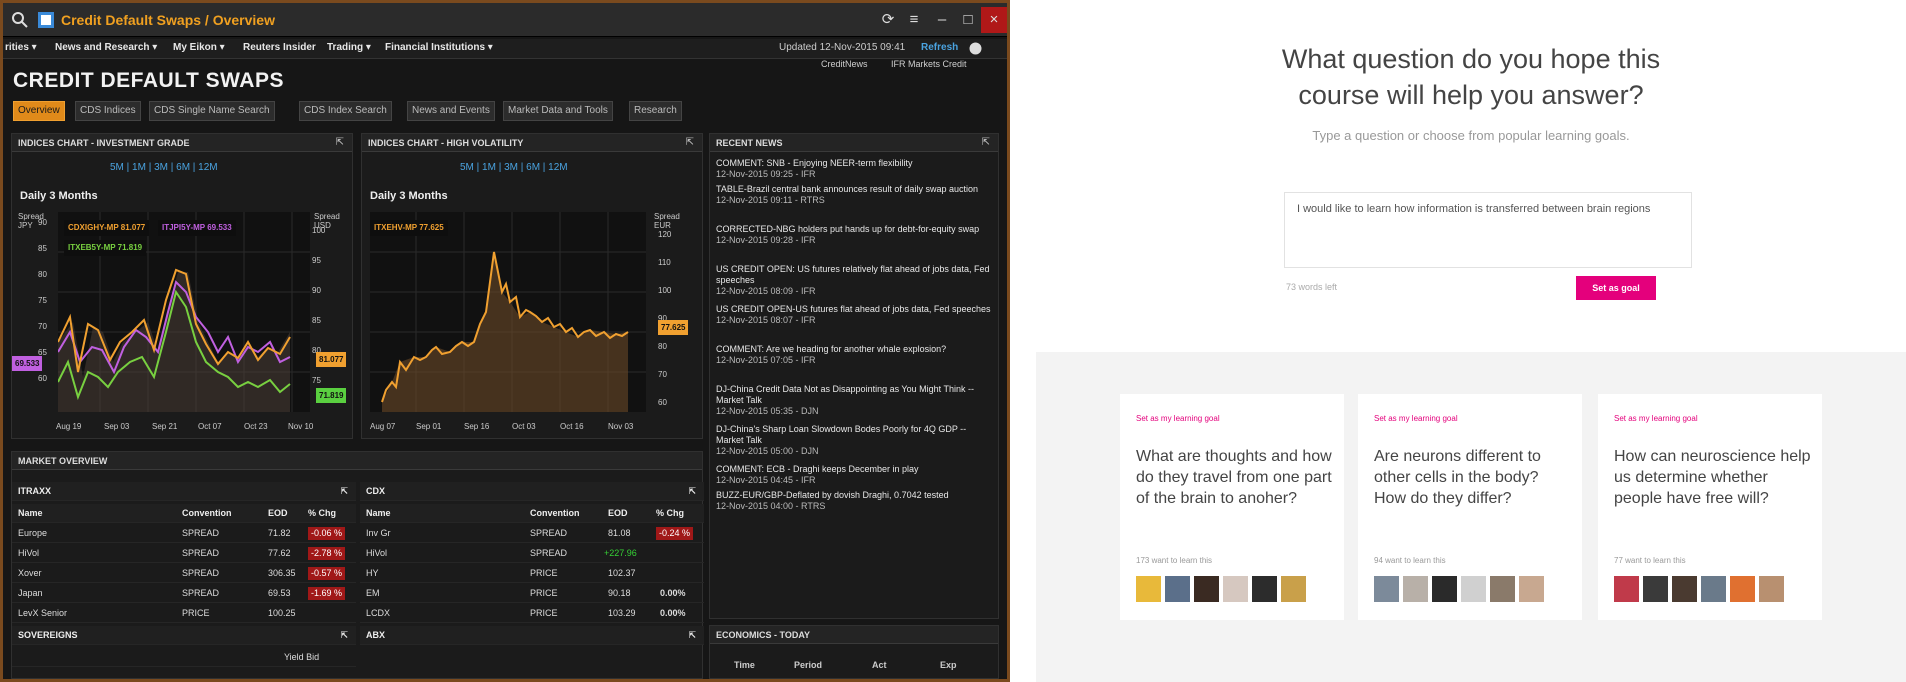  What do you see at coordinates (184, 553) in the screenshot?
I see `table-row: HiVol SPREAD 77.62 -2.78 %` at bounding box center [184, 553].